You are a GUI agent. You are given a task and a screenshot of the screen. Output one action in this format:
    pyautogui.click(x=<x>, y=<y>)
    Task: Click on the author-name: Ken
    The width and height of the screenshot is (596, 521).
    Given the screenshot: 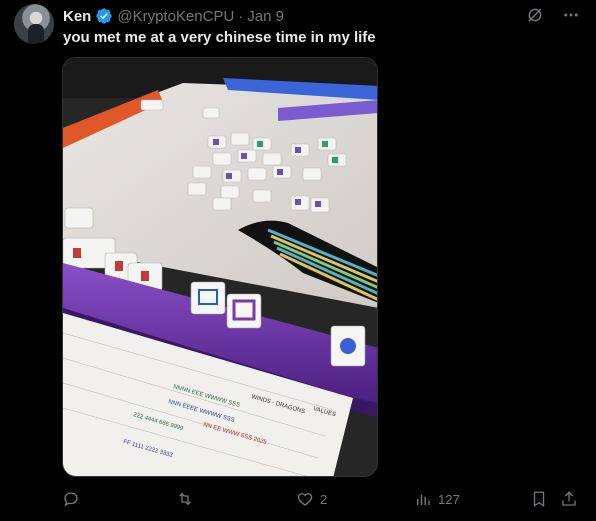 What is the action you would take?
    pyautogui.click(x=77, y=16)
    